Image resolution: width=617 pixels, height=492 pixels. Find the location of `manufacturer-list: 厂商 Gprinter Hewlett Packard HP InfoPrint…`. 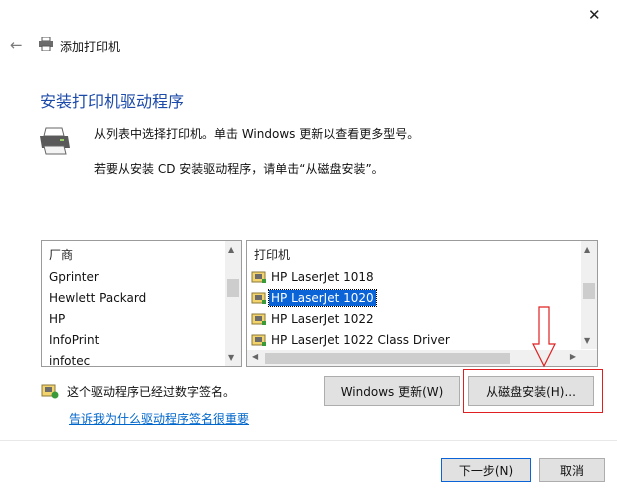

manufacturer-list: 厂商 Gprinter Hewlett Packard HP InfoPrint… is located at coordinates (141, 303).